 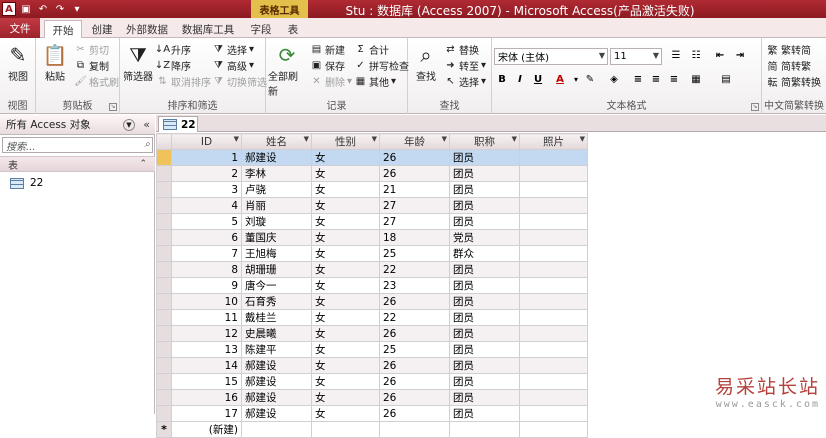 What do you see at coordinates (293, 29) in the screenshot?
I see `tab-table: 表` at bounding box center [293, 29].